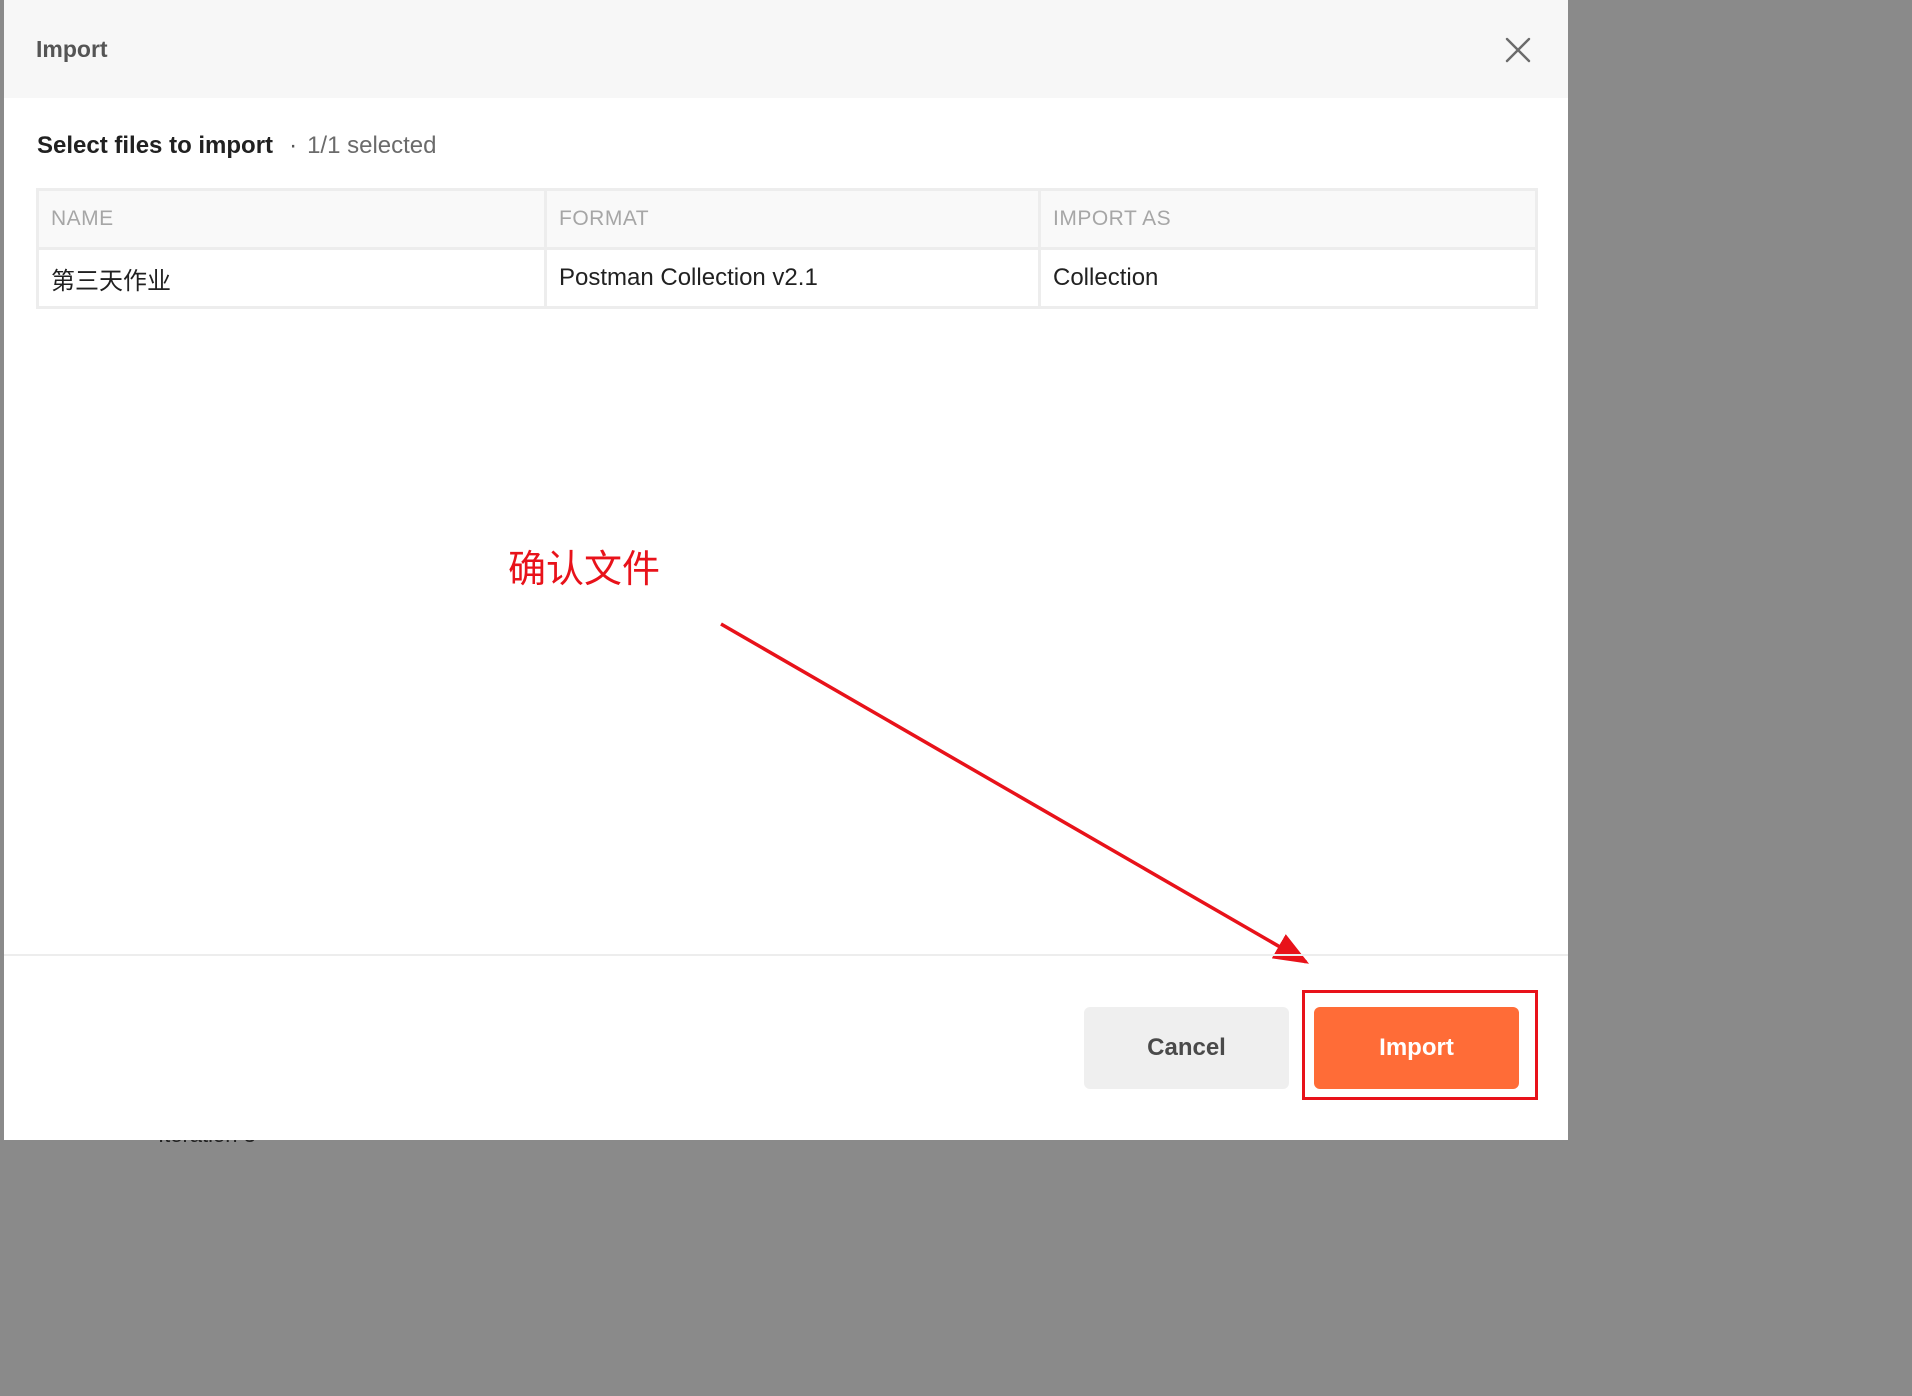 This screenshot has width=1912, height=1396. What do you see at coordinates (786, 955) in the screenshot?
I see `footer-divider` at bounding box center [786, 955].